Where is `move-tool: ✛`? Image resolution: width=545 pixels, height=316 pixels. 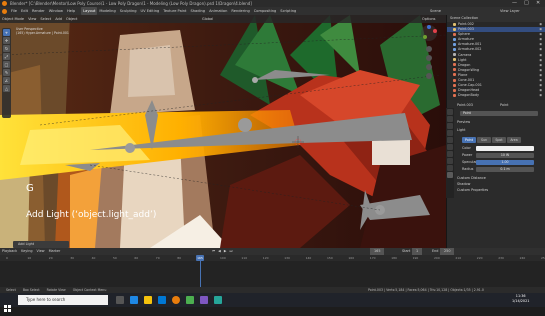
move-tool: ✛ is located at coordinates (6, 40).